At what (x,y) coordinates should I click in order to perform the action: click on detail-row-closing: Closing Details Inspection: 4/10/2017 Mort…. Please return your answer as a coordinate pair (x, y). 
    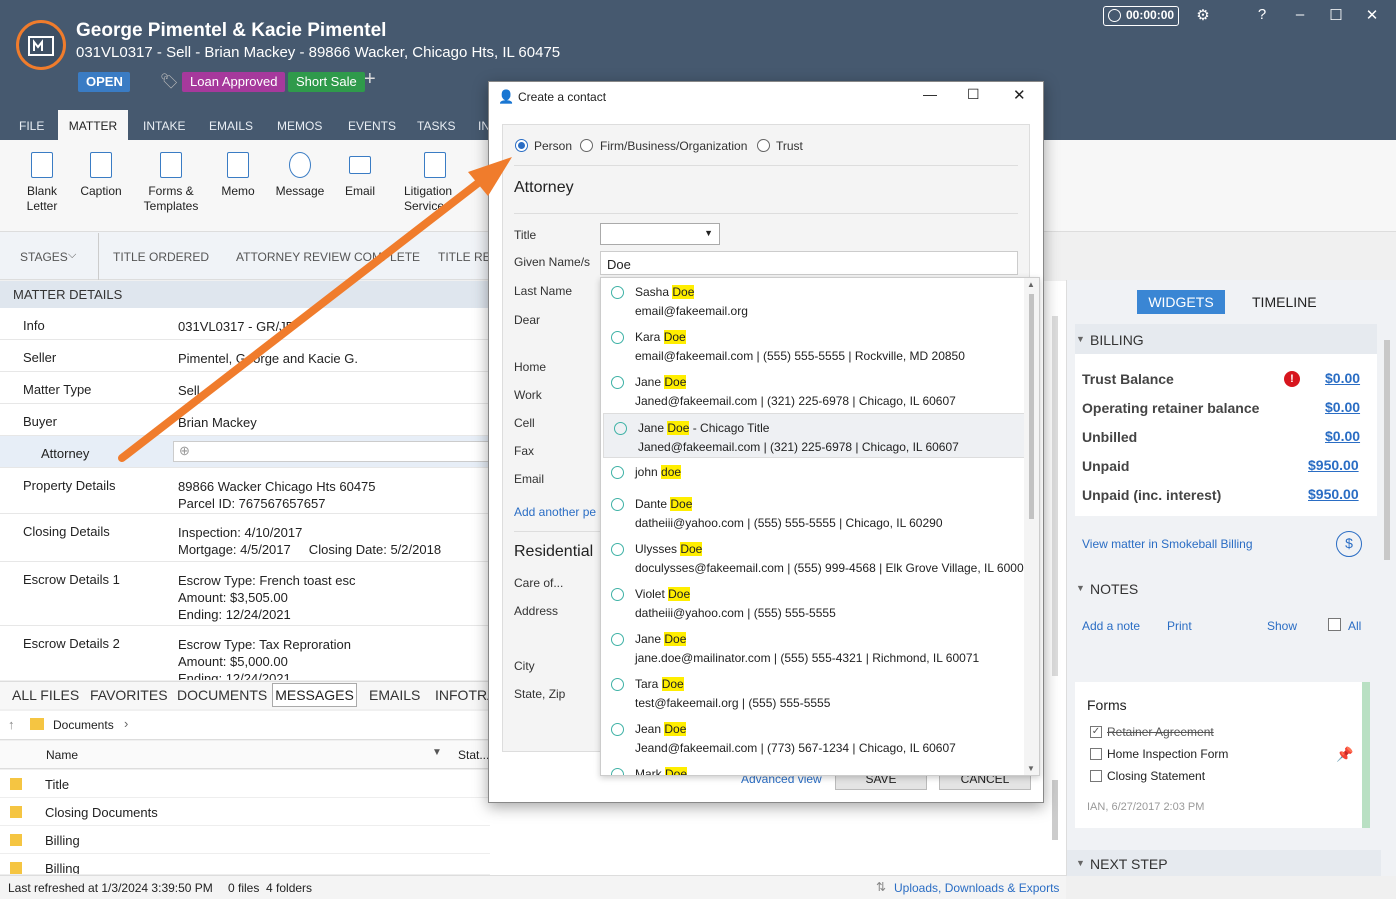
    Looking at the image, I should click on (245, 538).